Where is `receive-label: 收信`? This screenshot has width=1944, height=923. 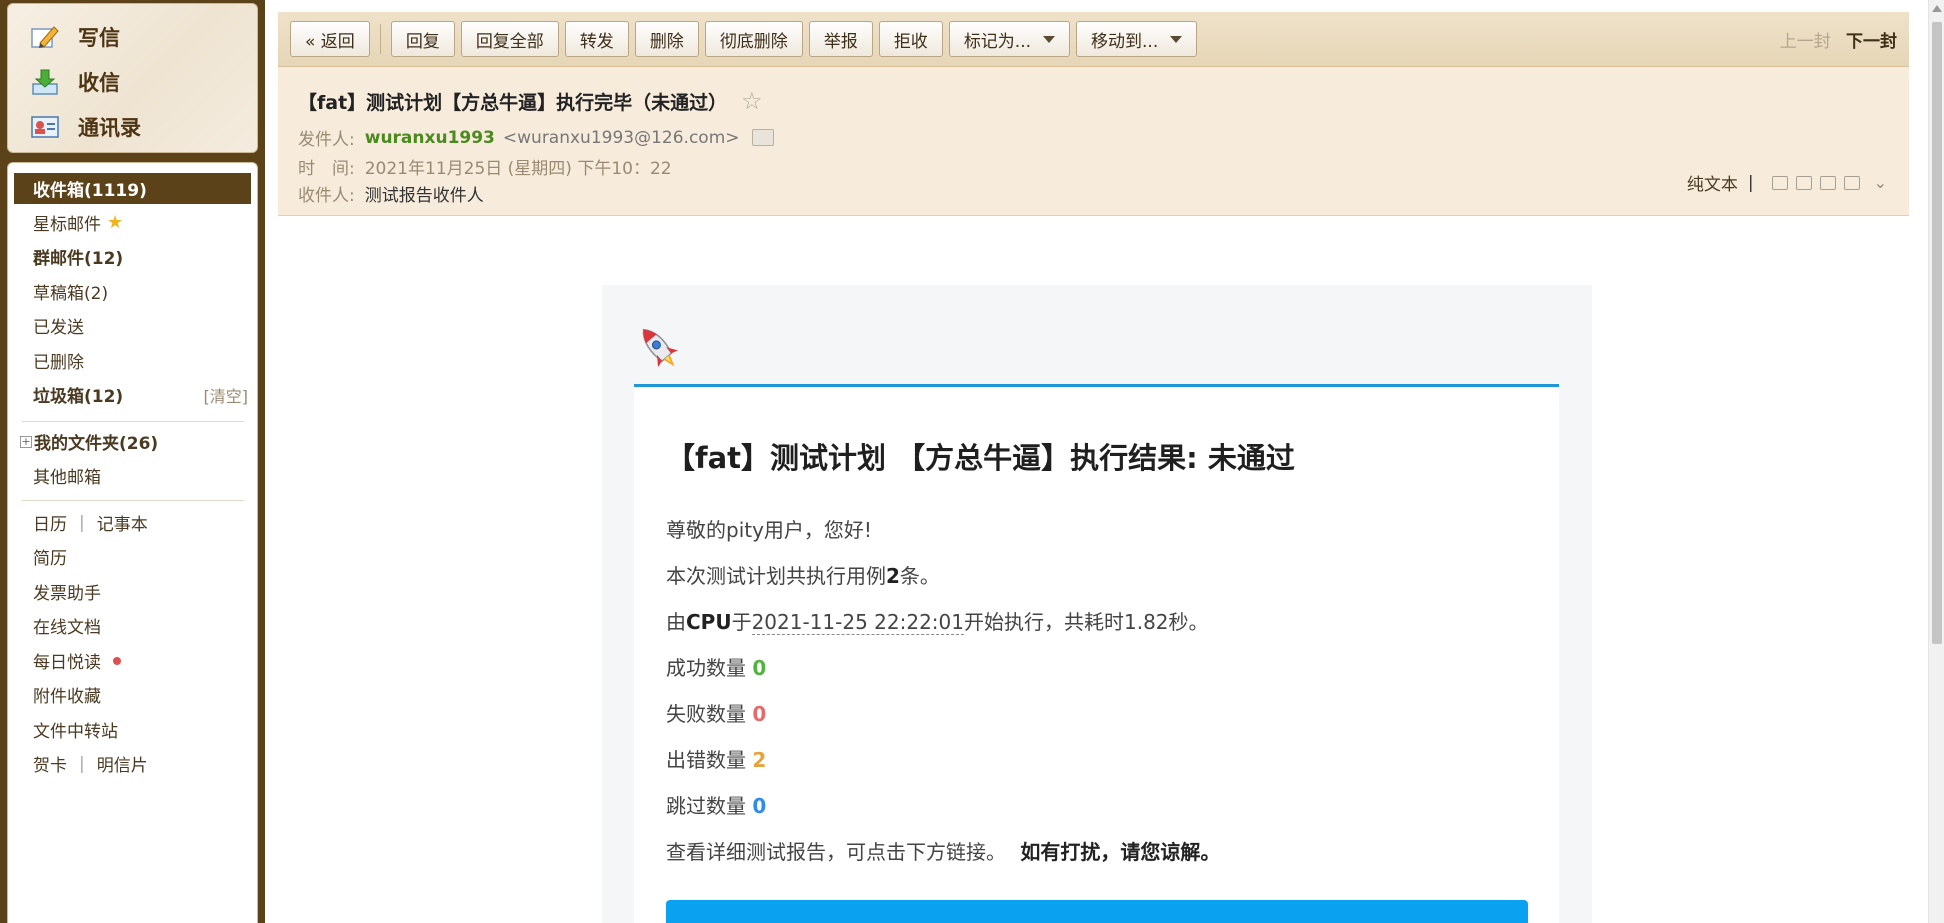
receive-label: 收信 is located at coordinates (99, 83).